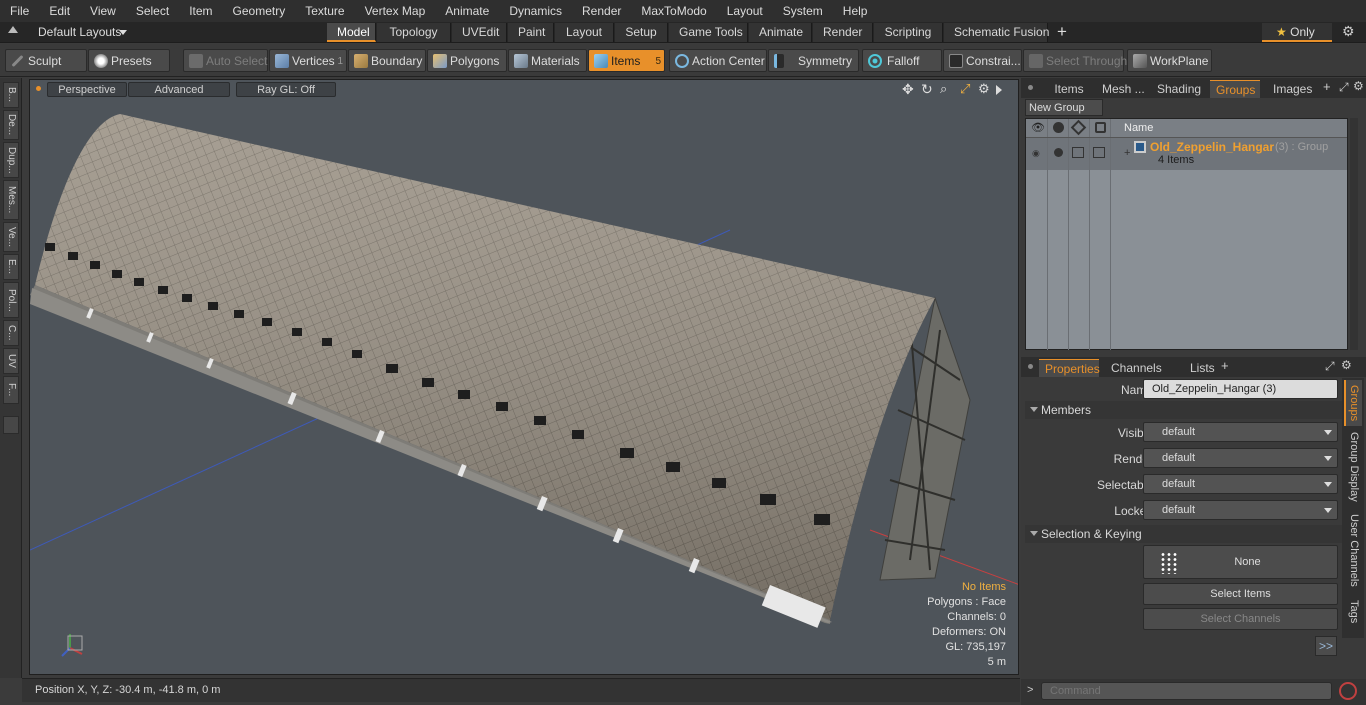 The height and width of the screenshot is (705, 1366). What do you see at coordinates (902, 60) in the screenshot?
I see `falloff-button: Falloff` at bounding box center [902, 60].